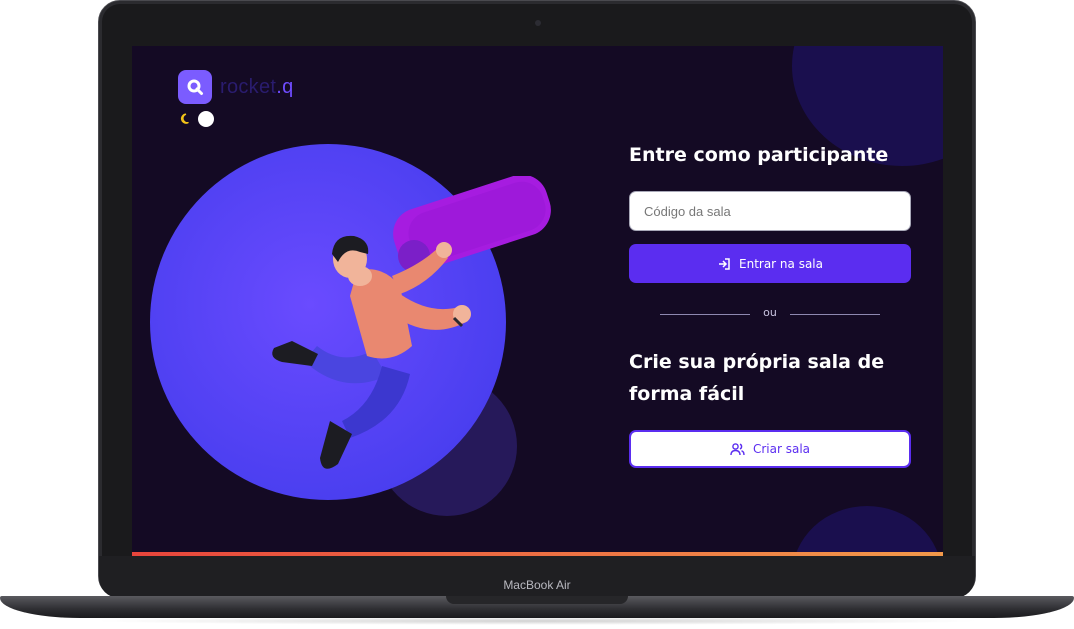 The width and height of the screenshot is (1074, 629). What do you see at coordinates (411, 322) in the screenshot?
I see `hero-illustration` at bounding box center [411, 322].